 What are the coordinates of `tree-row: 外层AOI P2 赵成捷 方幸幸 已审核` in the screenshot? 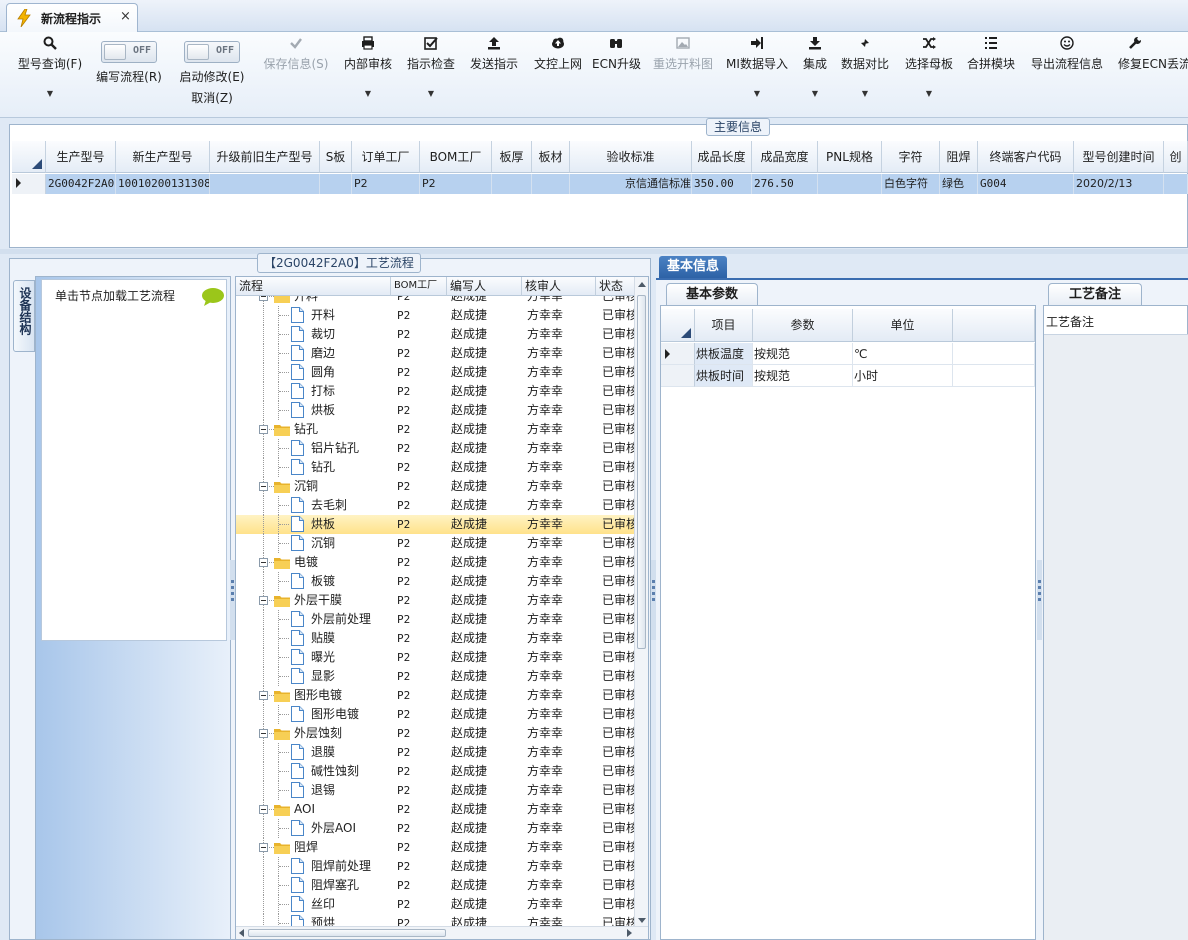 It's located at (436, 828).